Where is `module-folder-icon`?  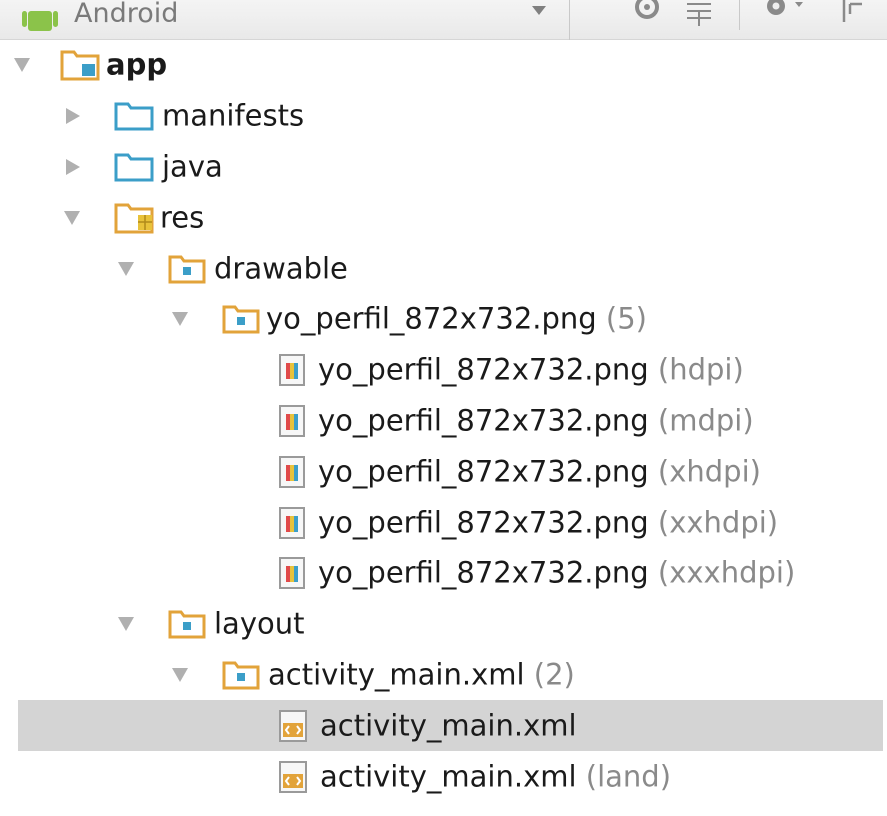
module-folder-icon is located at coordinates (80, 65).